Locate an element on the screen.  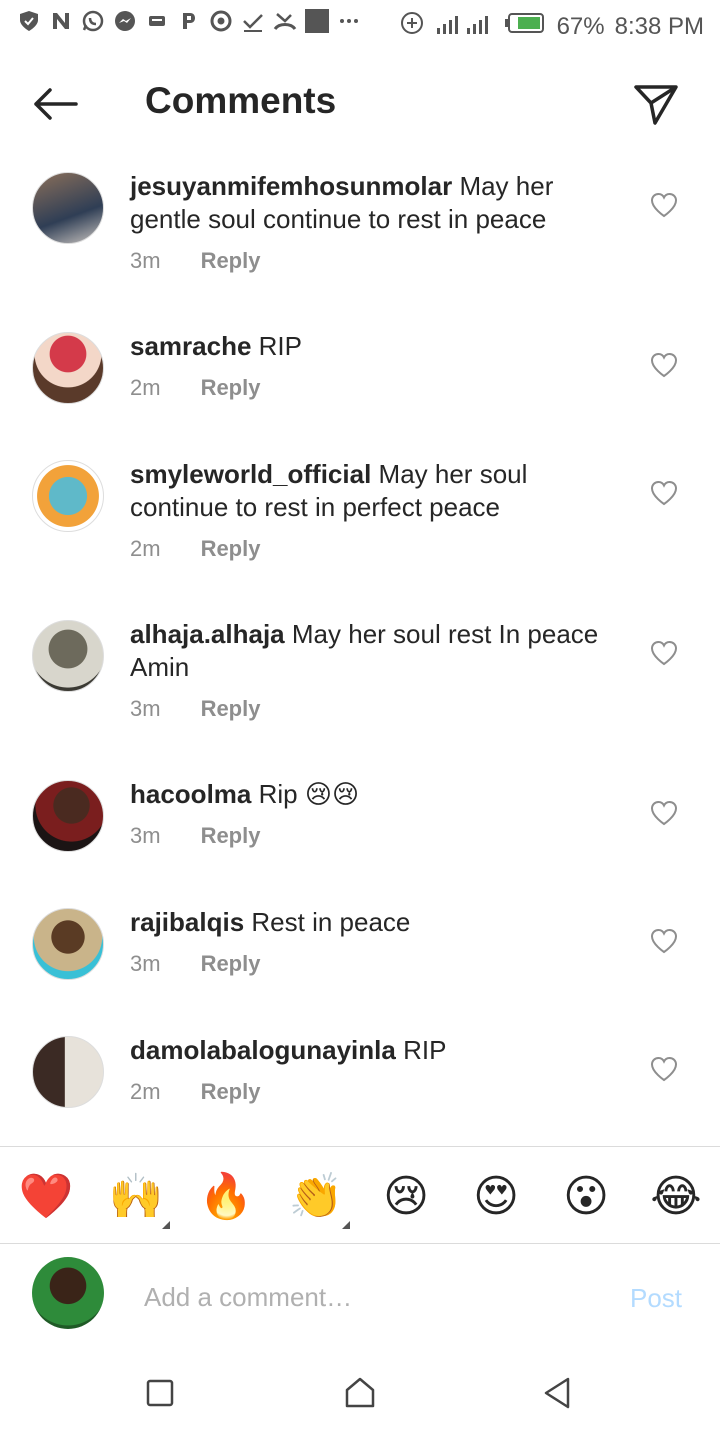
header: Comments is located at coordinates (360, 105).